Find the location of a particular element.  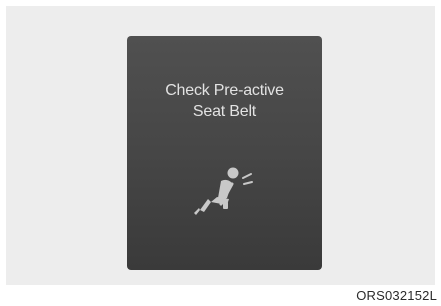

warning-message: Check Pre-active Seat Belt is located at coordinates (224, 101).